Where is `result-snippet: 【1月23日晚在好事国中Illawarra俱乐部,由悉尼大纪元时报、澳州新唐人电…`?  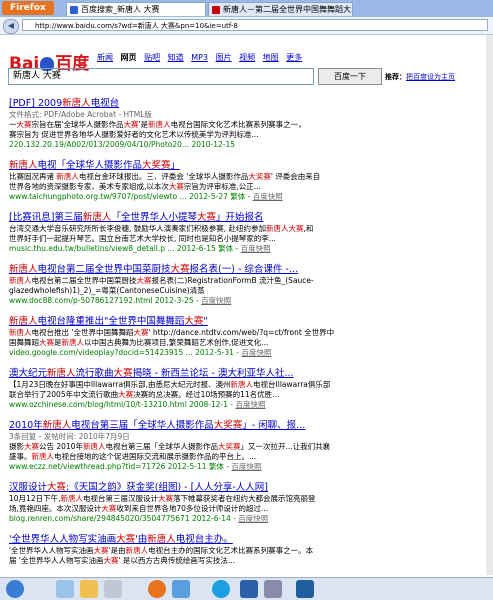
result-snippet: 【1月23日晚在好事国中Illawarra俱乐部,由悉尼大纪元时报、澳州新唐人电… is located at coordinates (170, 384).